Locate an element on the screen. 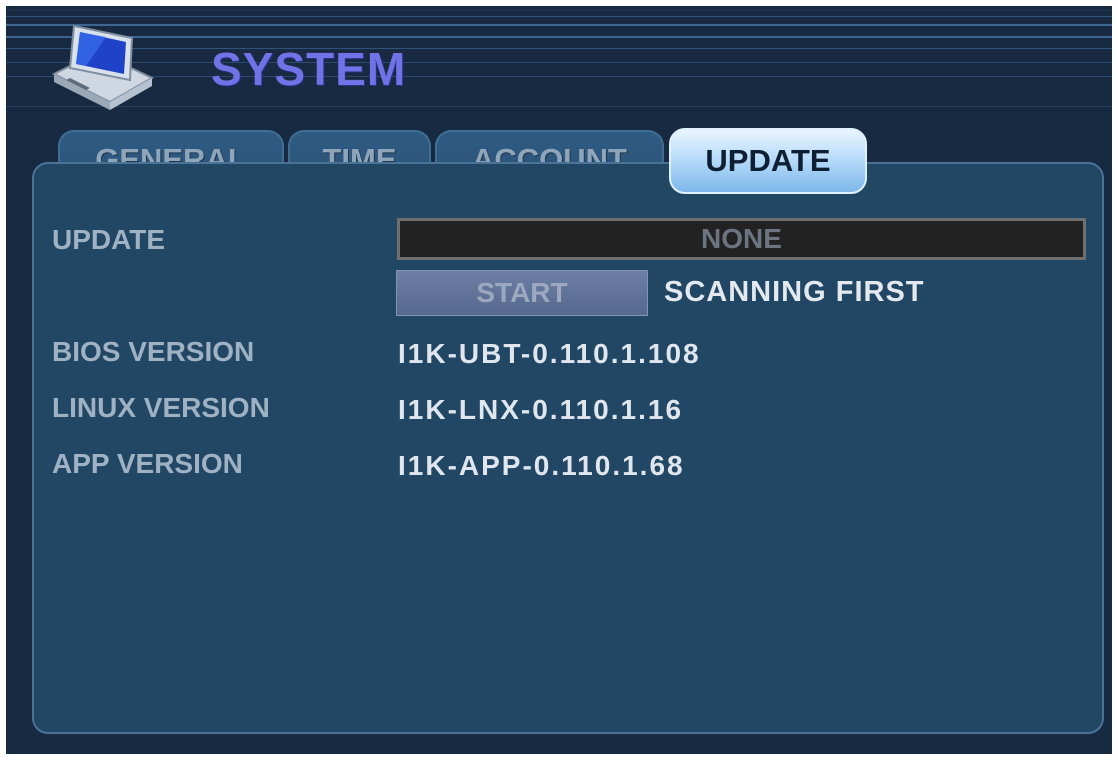  app-version-value: I1K-APP-0.110.1.68 is located at coordinates (541, 465).